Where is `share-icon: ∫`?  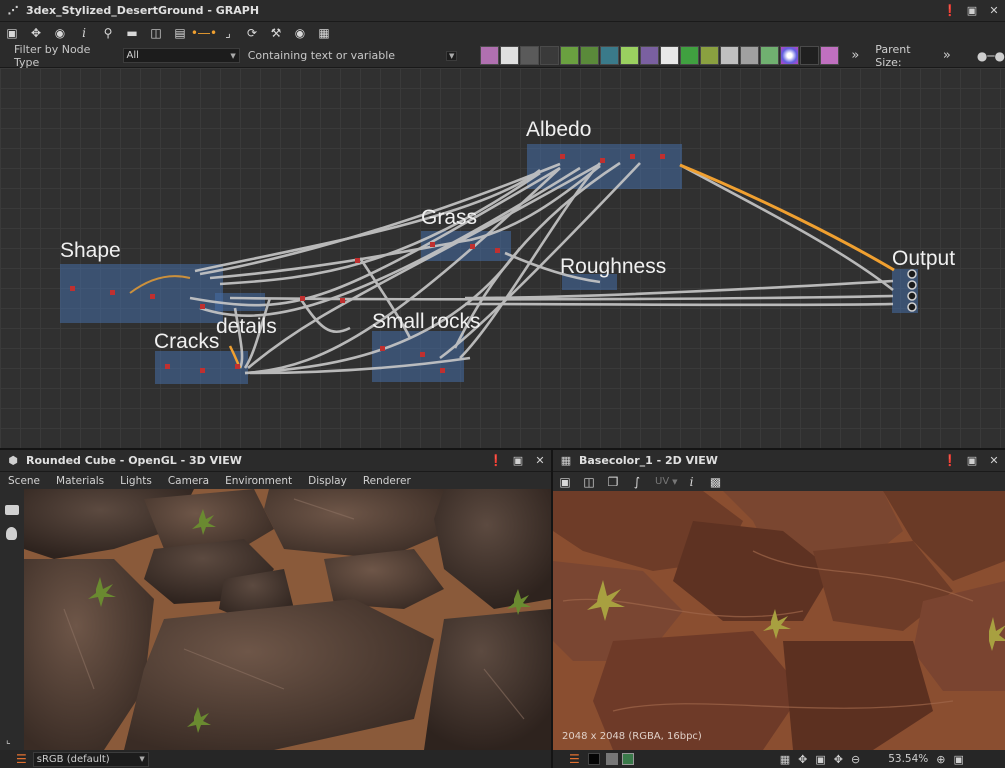
share-icon: ∫ is located at coordinates (637, 482).